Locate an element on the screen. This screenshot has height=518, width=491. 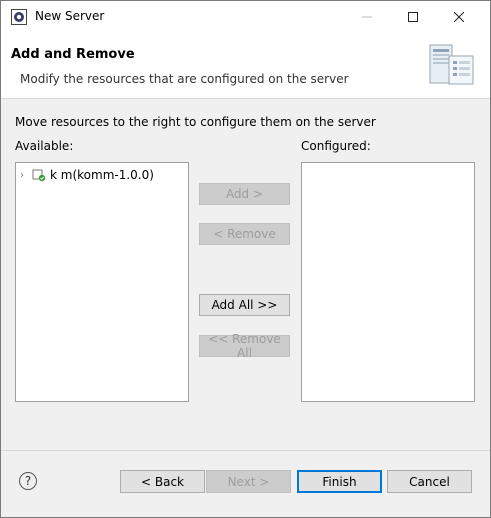
maximize-icon is located at coordinates (413, 16).